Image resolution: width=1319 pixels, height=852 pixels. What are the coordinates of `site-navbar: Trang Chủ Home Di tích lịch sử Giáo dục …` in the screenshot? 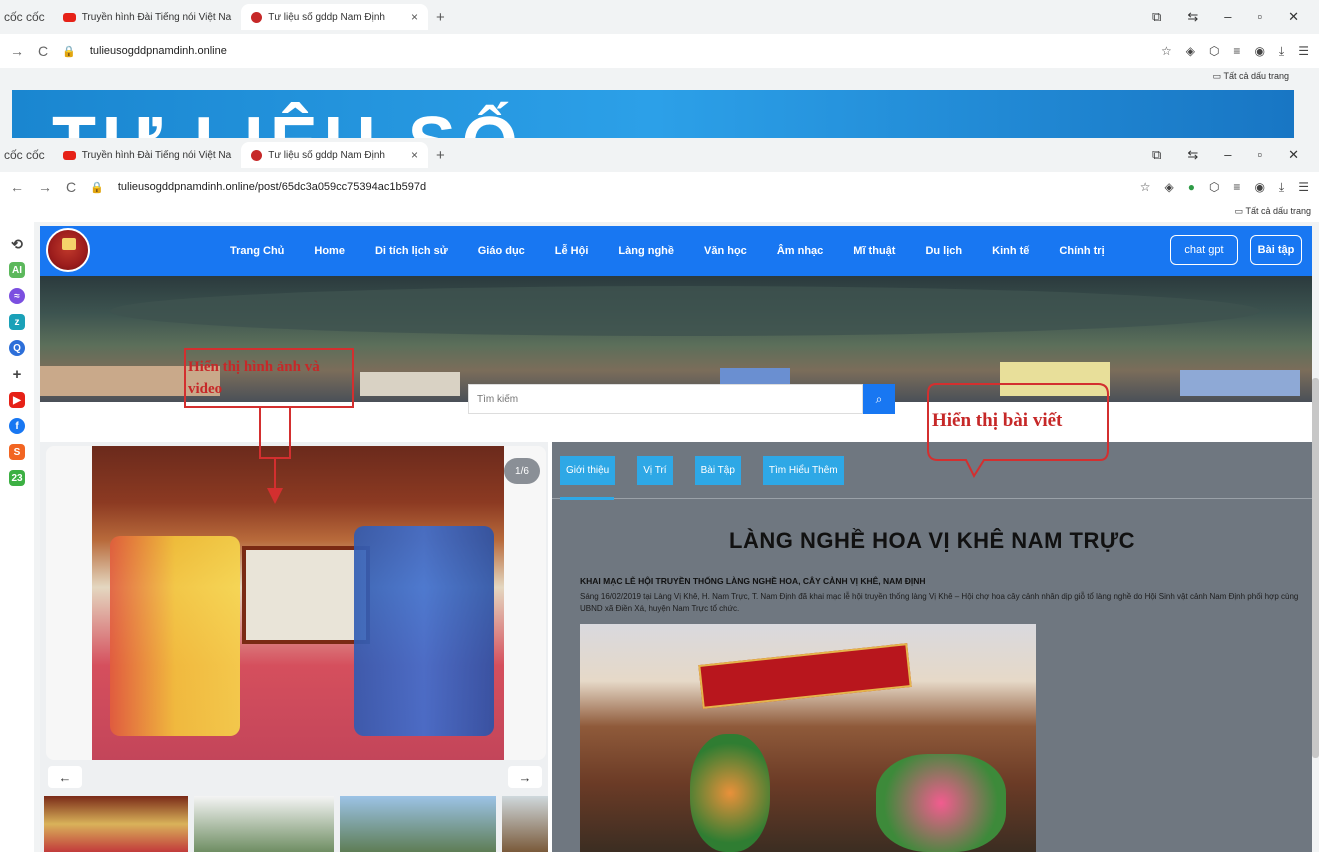 It's located at (676, 251).